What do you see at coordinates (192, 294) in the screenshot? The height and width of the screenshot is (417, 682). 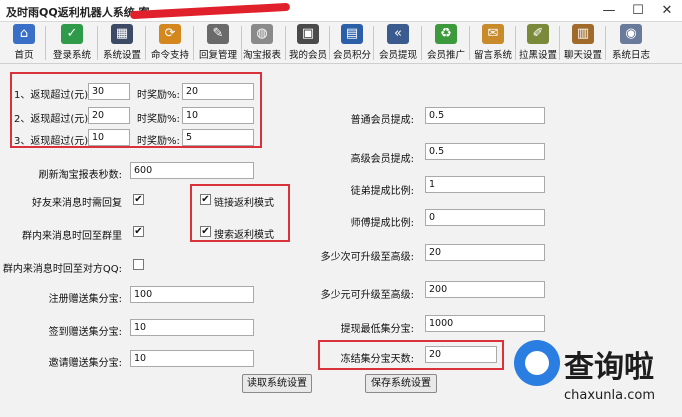 I see `register-gift-input: 100` at bounding box center [192, 294].